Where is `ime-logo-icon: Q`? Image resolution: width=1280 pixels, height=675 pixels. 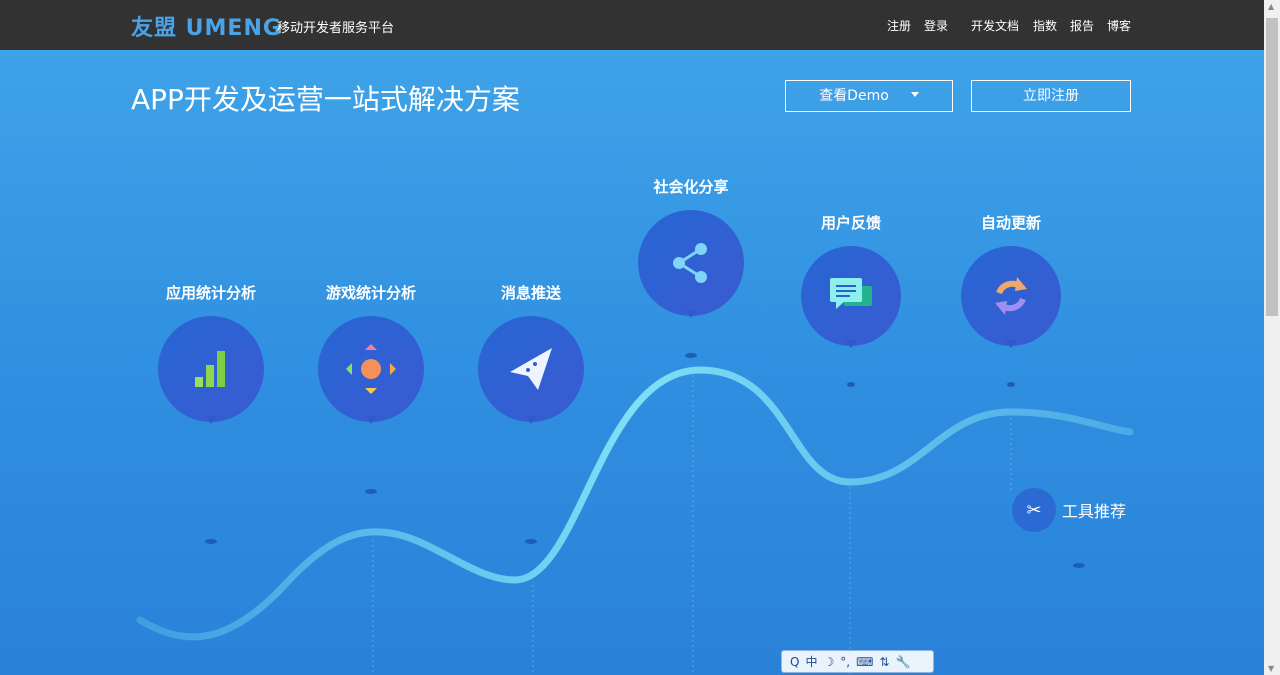 ime-logo-icon: Q is located at coordinates (794, 662).